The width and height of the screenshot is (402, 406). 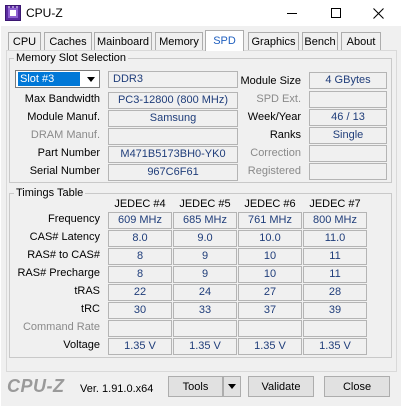 I want to click on cpuz-app-icon, so click(x=13, y=13).